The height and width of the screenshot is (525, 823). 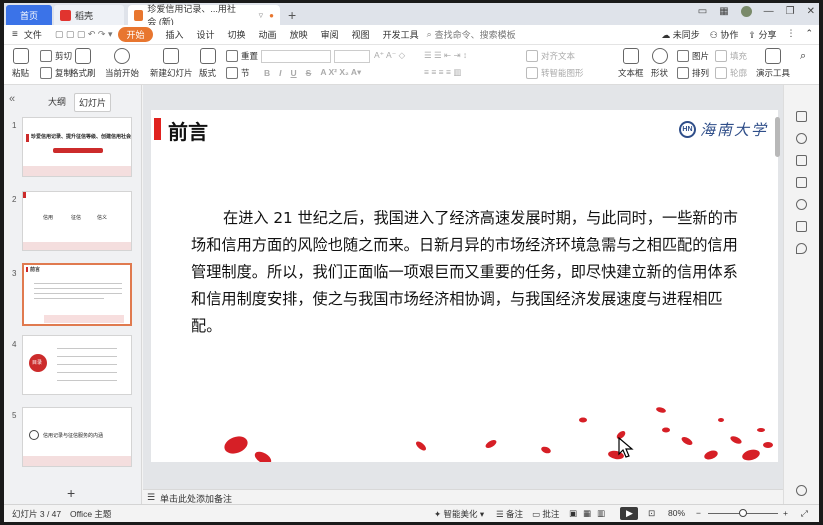 I want to click on restore-icon: ❐, so click(x=790, y=11).